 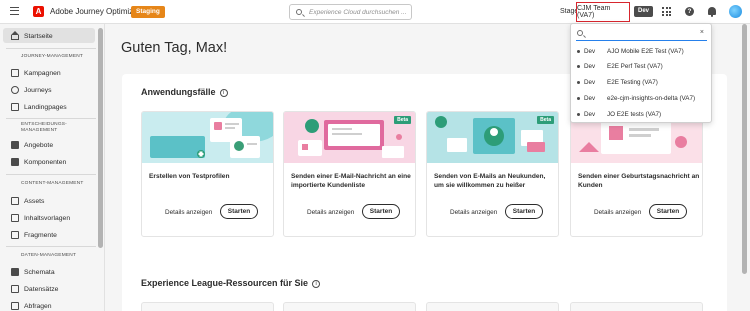 I want to click on sidebar-item-label: Datensätze, so click(x=41, y=289).